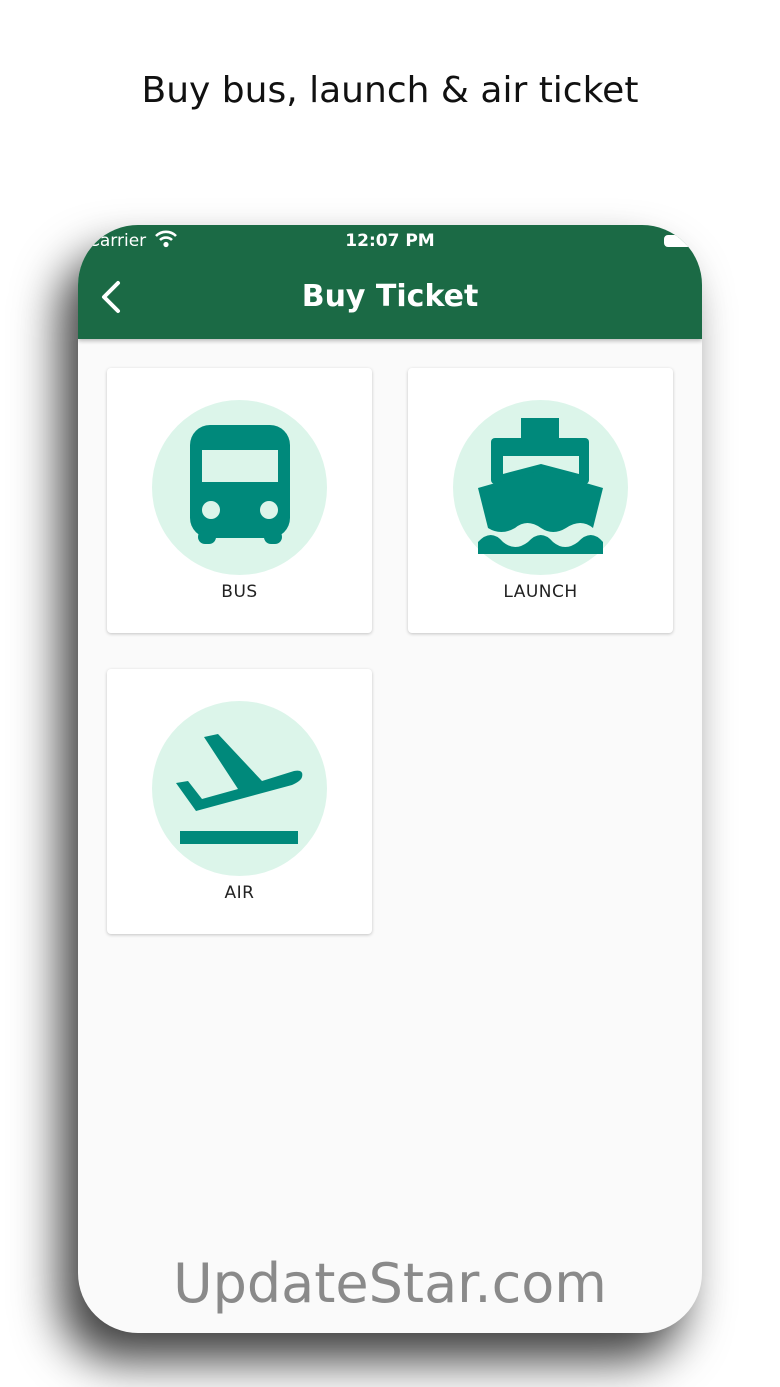 The height and width of the screenshot is (1387, 780). I want to click on bus-icon-badge, so click(239, 487).